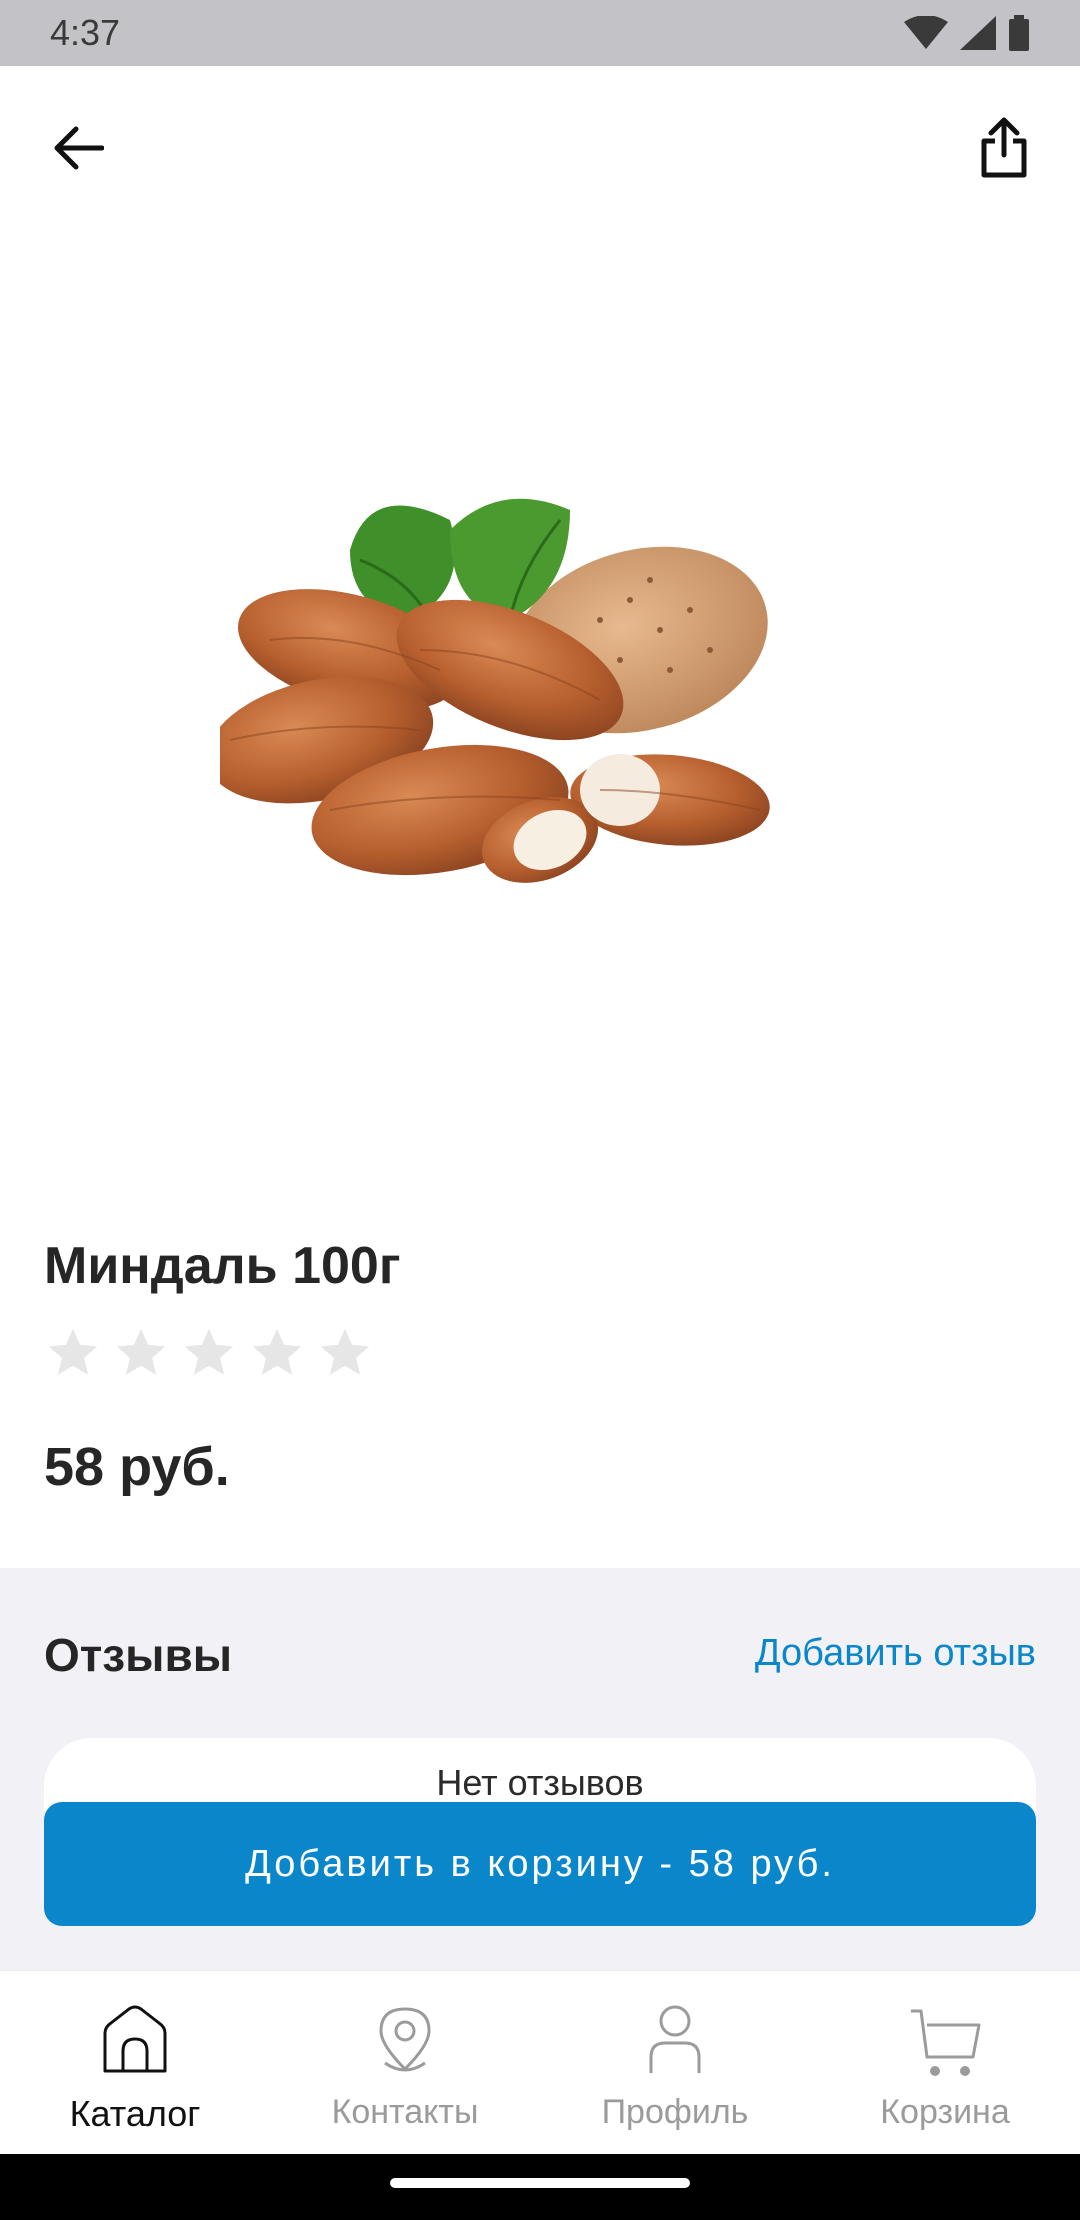  I want to click on app-bar, so click(540, 141).